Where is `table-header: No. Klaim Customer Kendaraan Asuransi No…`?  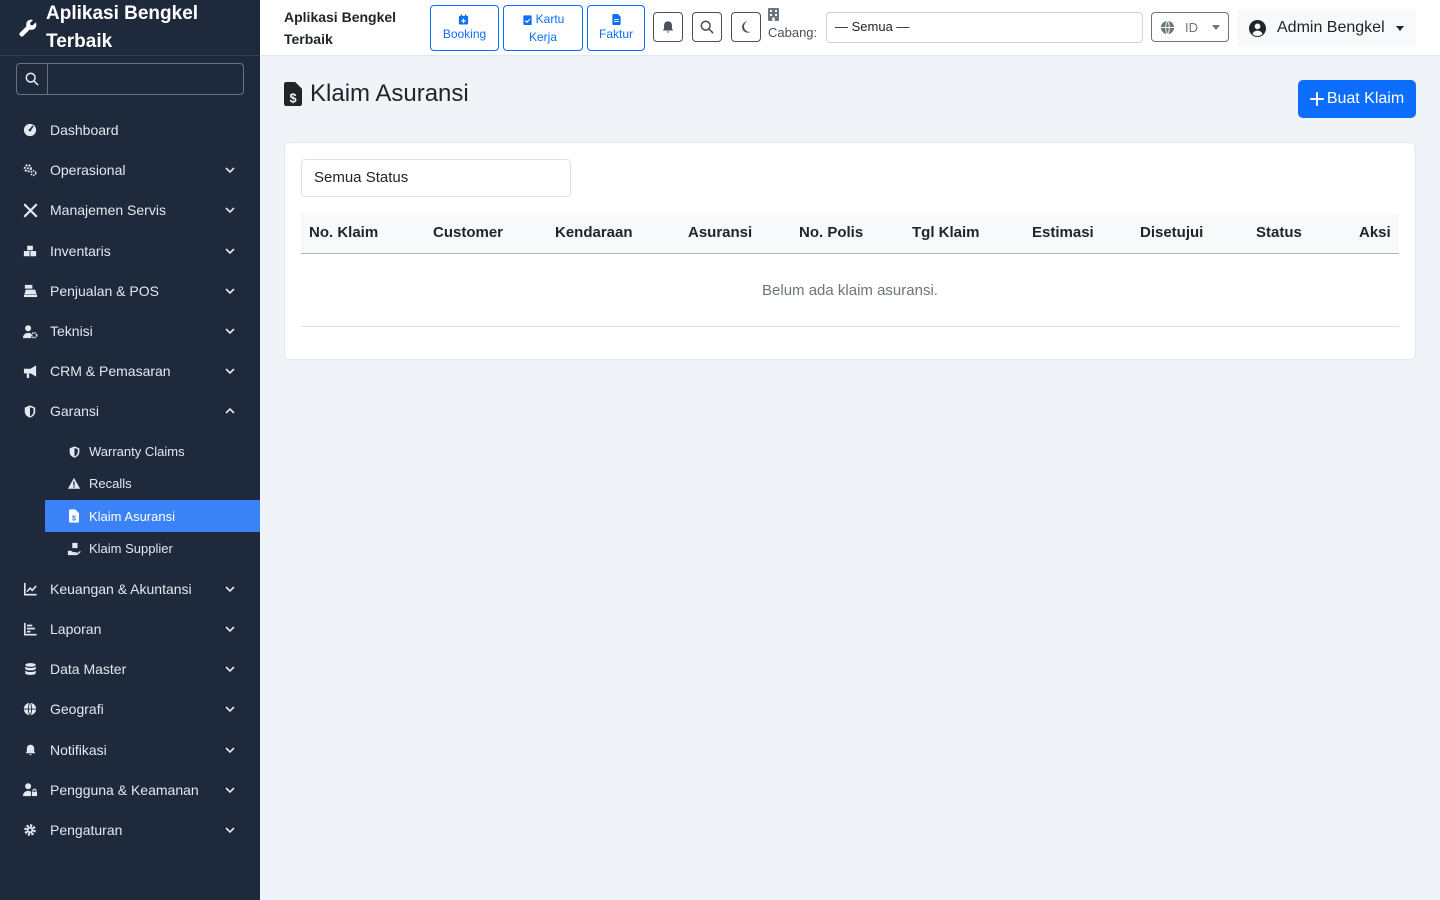 table-header: No. Klaim Customer Kendaraan Asuransi No… is located at coordinates (850, 233).